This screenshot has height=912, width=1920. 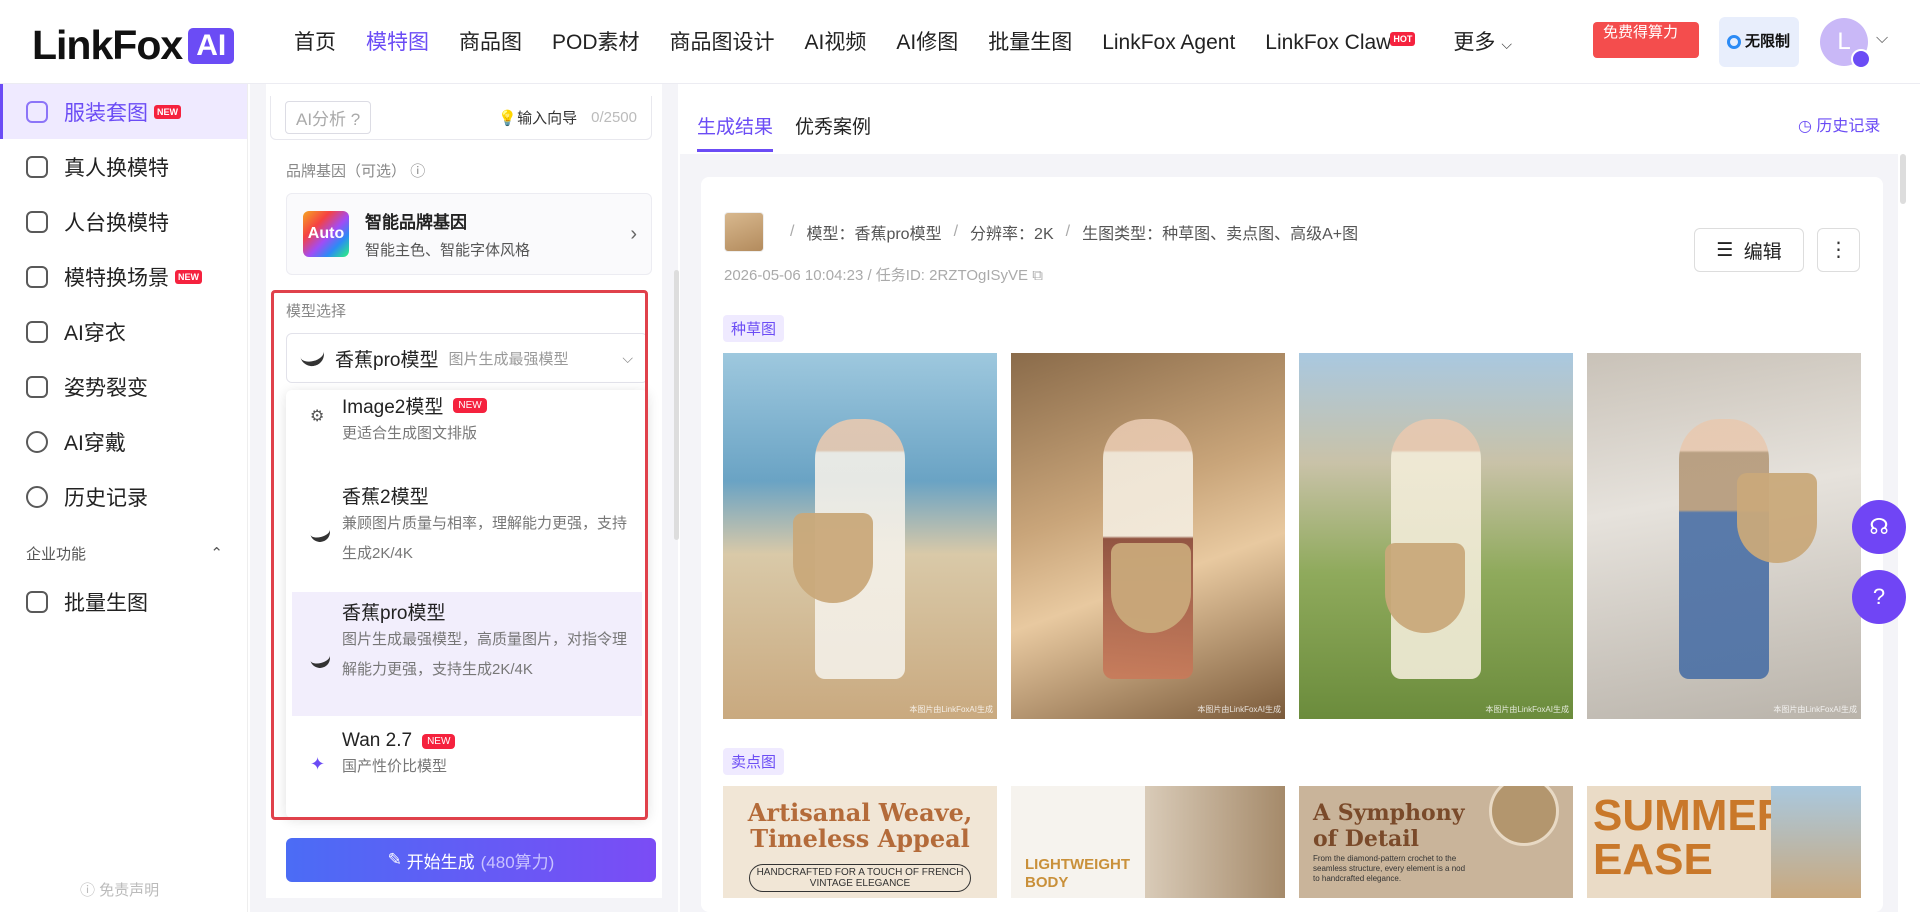 I want to click on sidebar-item-label: AI穿戴, so click(x=95, y=443).